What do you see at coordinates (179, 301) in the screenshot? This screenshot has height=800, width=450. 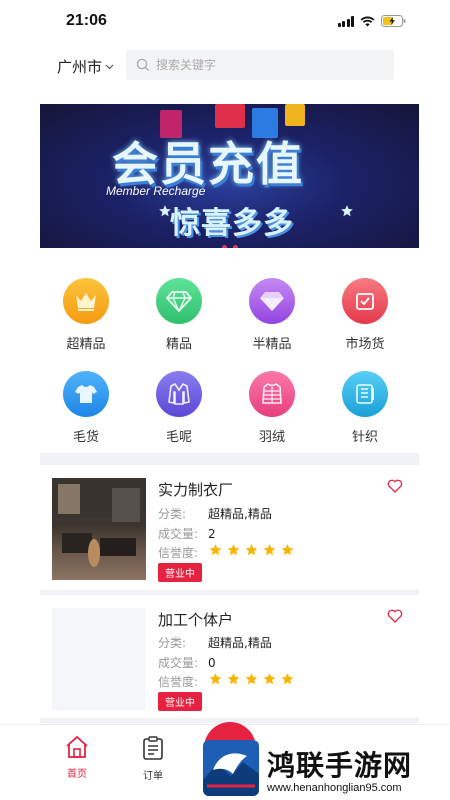 I see `diamond-icon` at bounding box center [179, 301].